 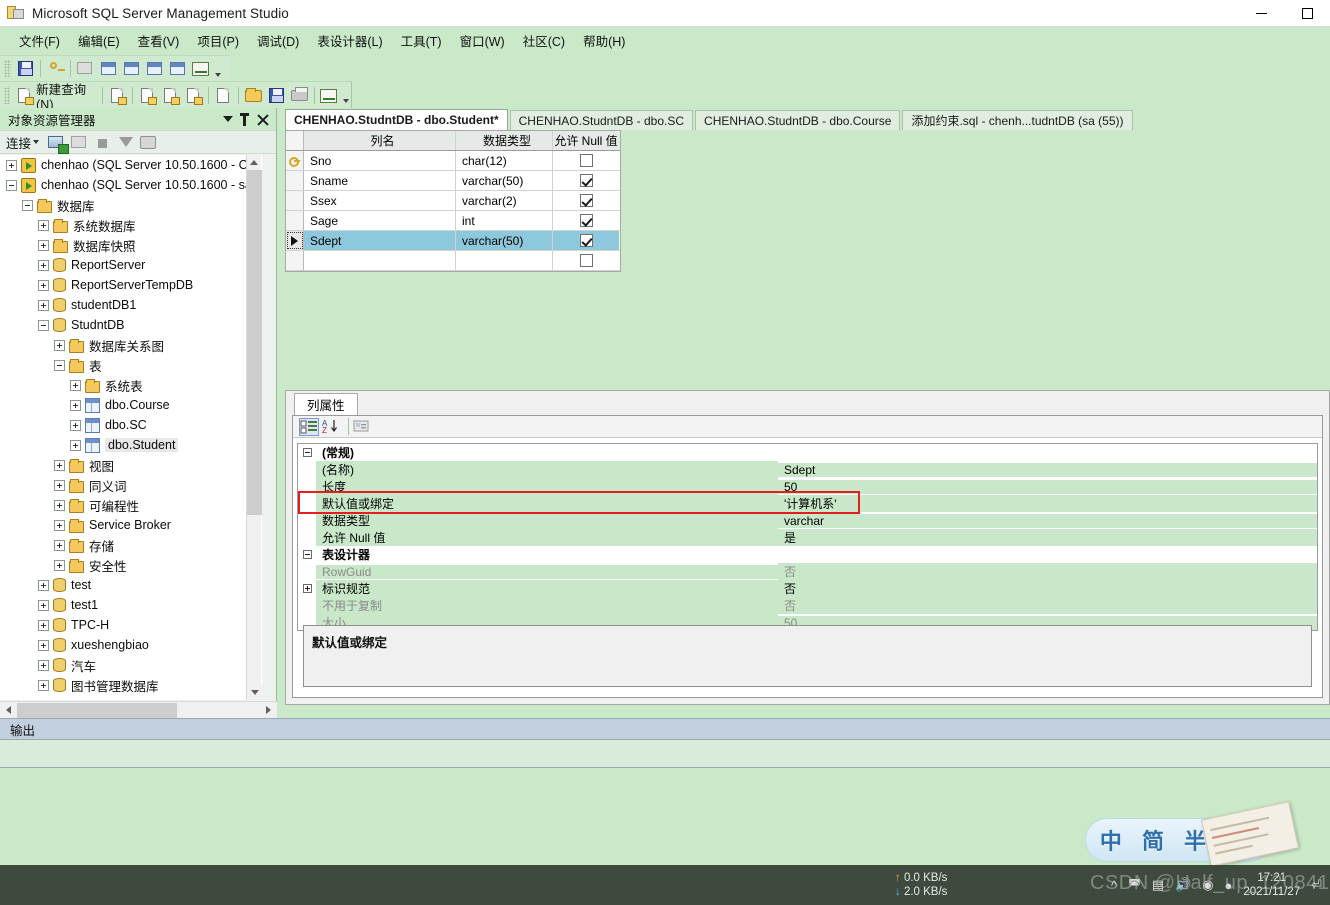 I want to click on filter-icon, so click(x=125, y=142).